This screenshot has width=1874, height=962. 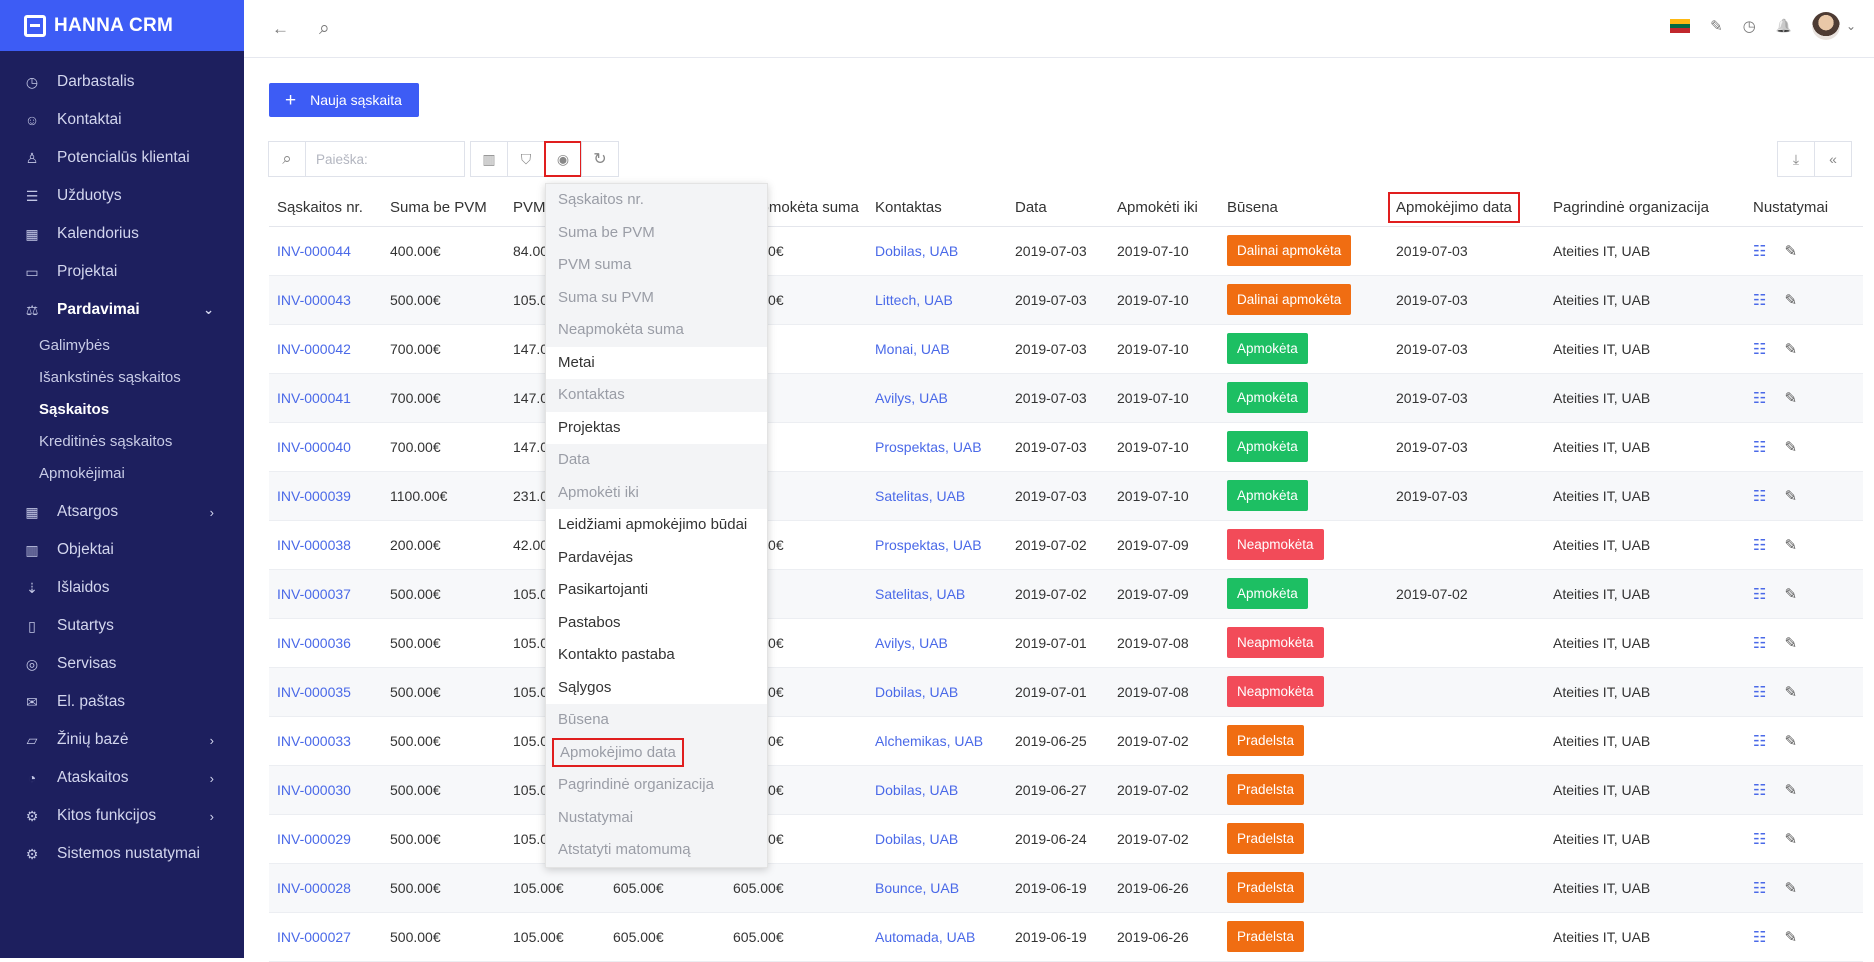 What do you see at coordinates (122, 740) in the screenshot?
I see `sidebar-item-ziniu-baze: ▱ Žinių bazė ›` at bounding box center [122, 740].